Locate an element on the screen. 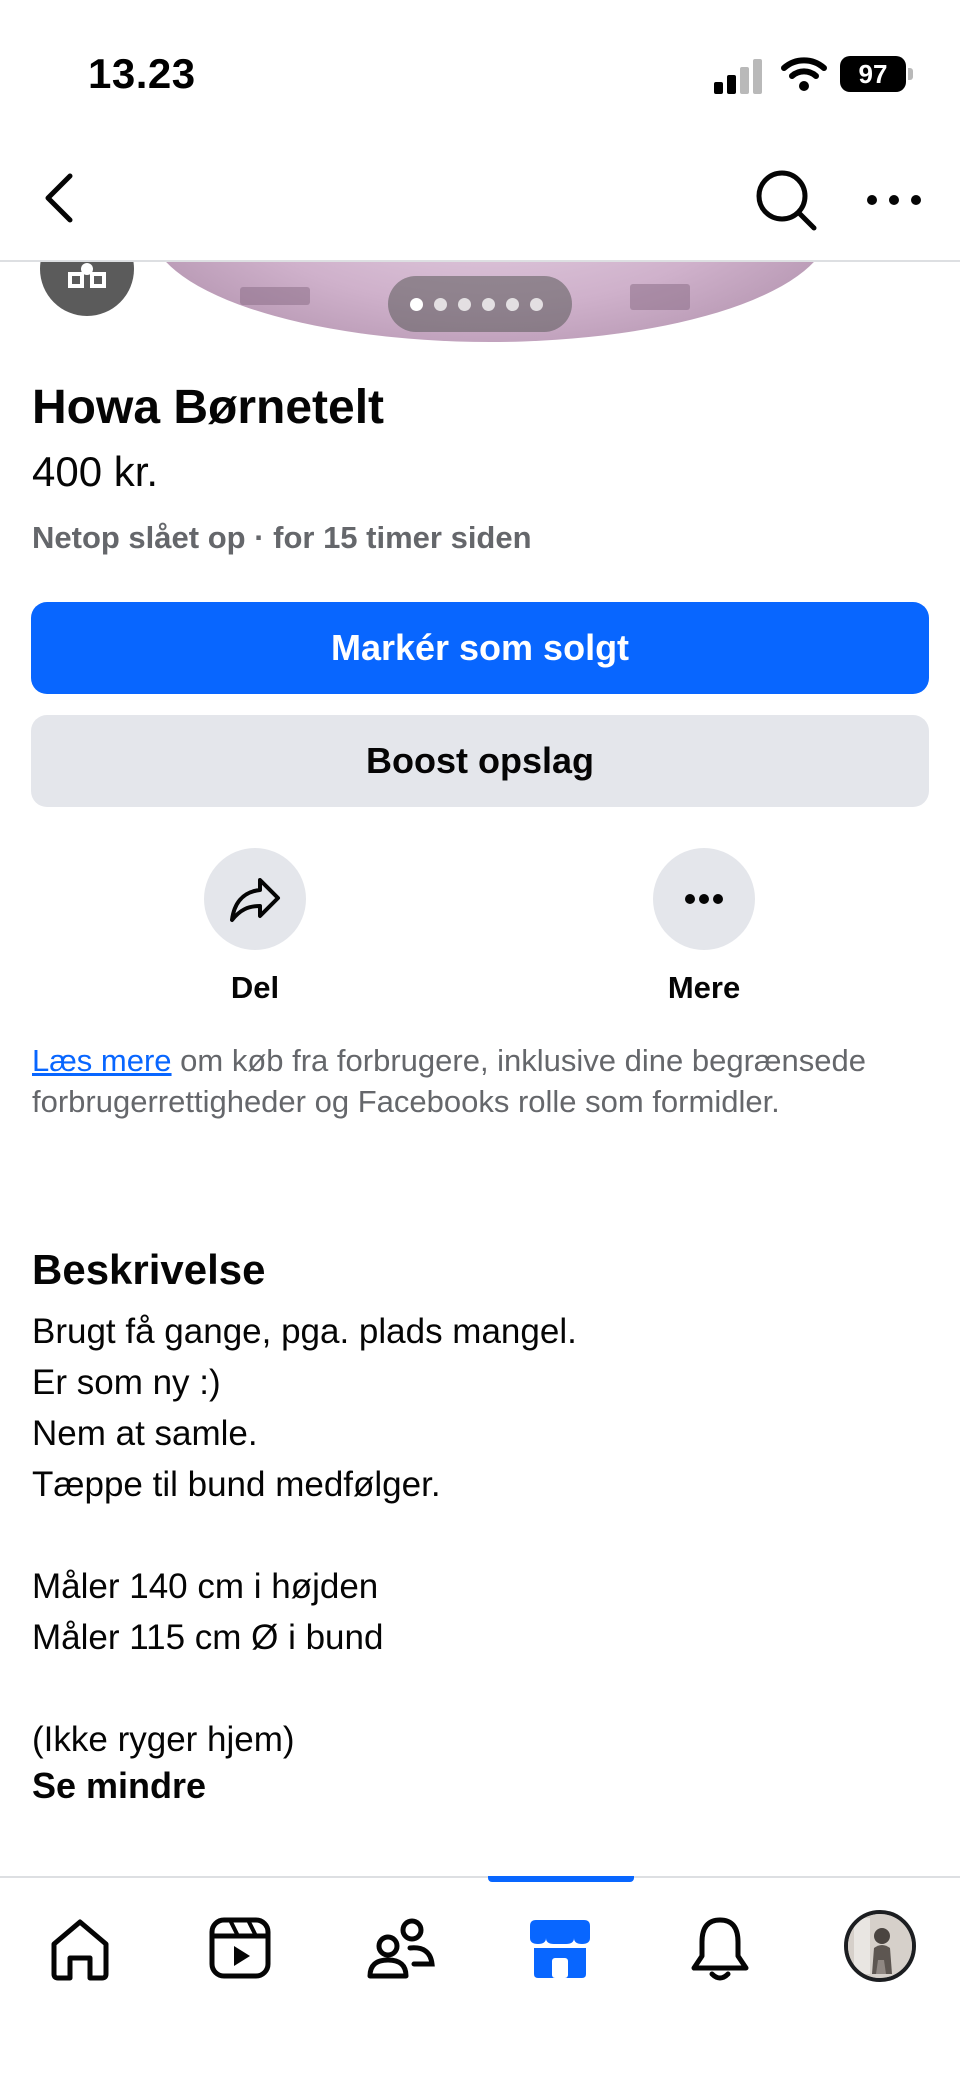 Image resolution: width=960 pixels, height=2079 pixels. home-icon is located at coordinates (80, 1950).